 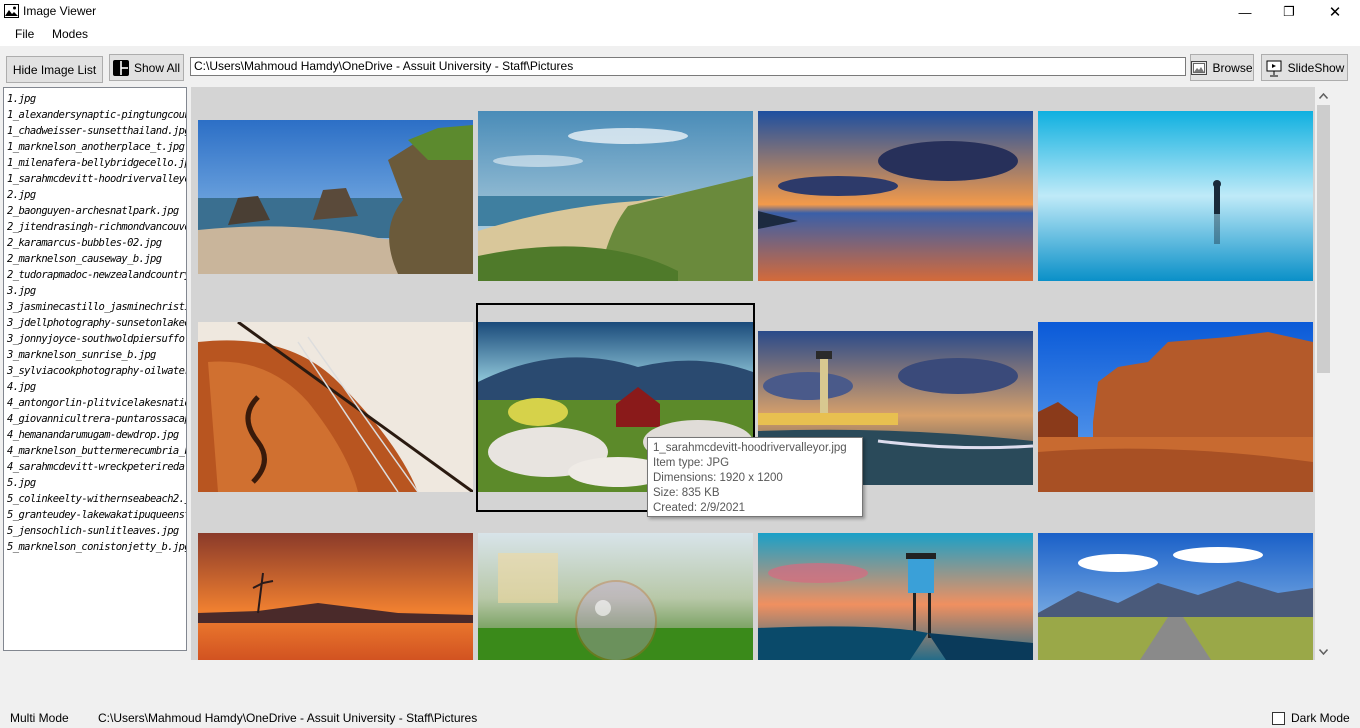 I want to click on hide-image-list-button: Hide Image List, so click(x=54, y=69).